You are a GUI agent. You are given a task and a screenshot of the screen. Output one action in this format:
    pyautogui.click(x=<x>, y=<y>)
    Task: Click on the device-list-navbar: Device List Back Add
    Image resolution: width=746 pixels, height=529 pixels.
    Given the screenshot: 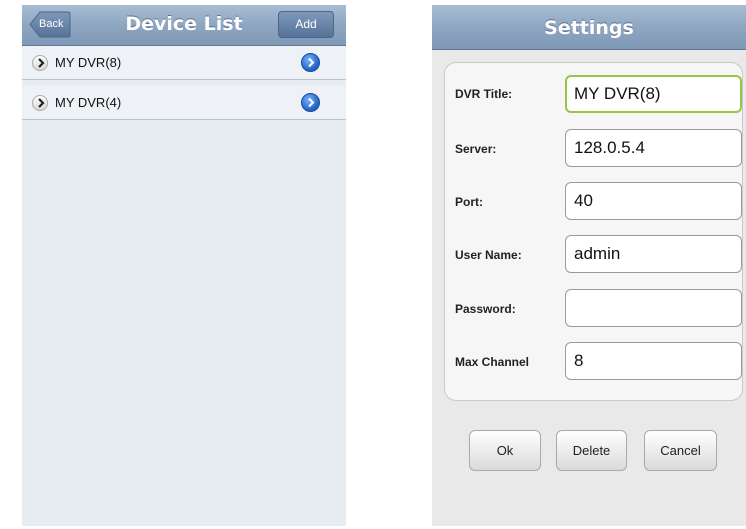 What is the action you would take?
    pyautogui.click(x=184, y=25)
    